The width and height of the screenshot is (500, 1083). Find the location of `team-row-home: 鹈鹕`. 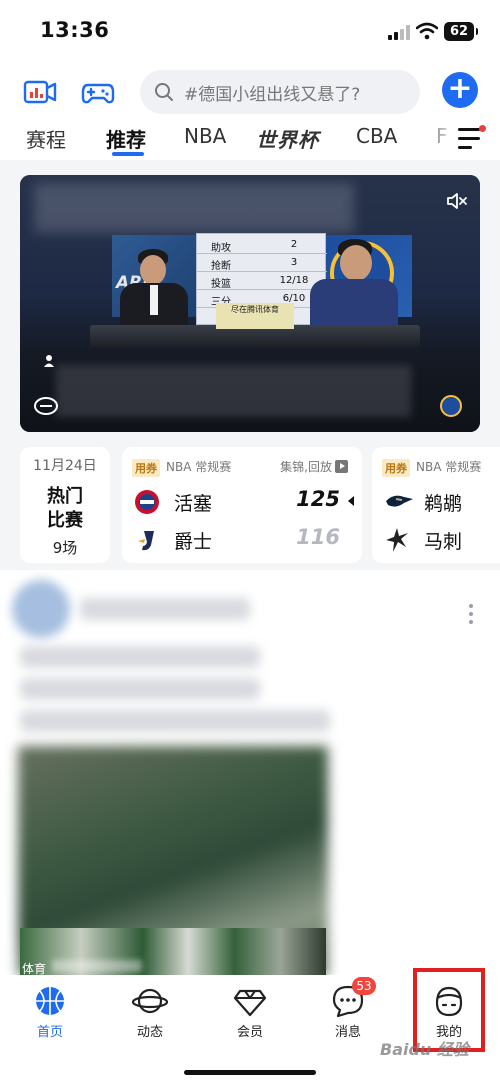

team-row-home: 鹈鹕 is located at coordinates (442, 502).